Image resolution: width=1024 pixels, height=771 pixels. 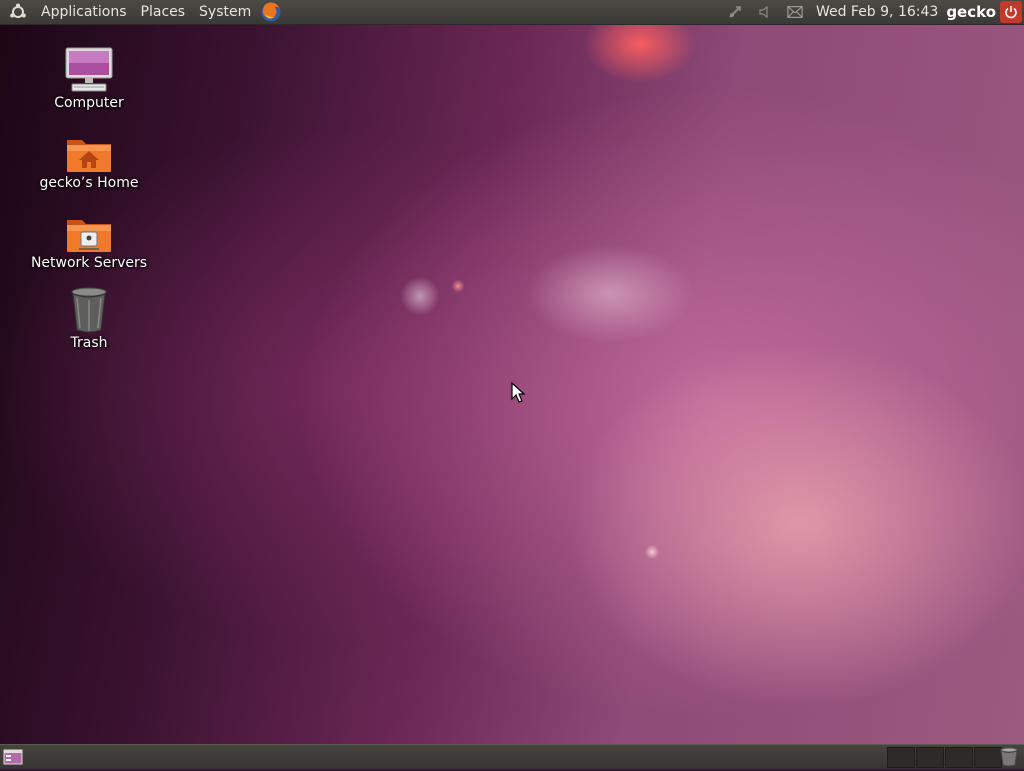 What do you see at coordinates (271, 12) in the screenshot?
I see `firefox-icon` at bounding box center [271, 12].